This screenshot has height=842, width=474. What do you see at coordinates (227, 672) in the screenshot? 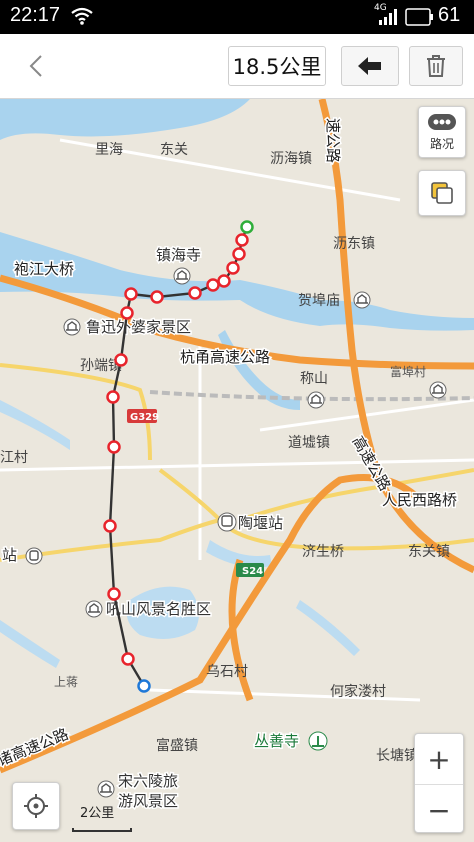
I see `place-wushi: 乌石村` at bounding box center [227, 672].